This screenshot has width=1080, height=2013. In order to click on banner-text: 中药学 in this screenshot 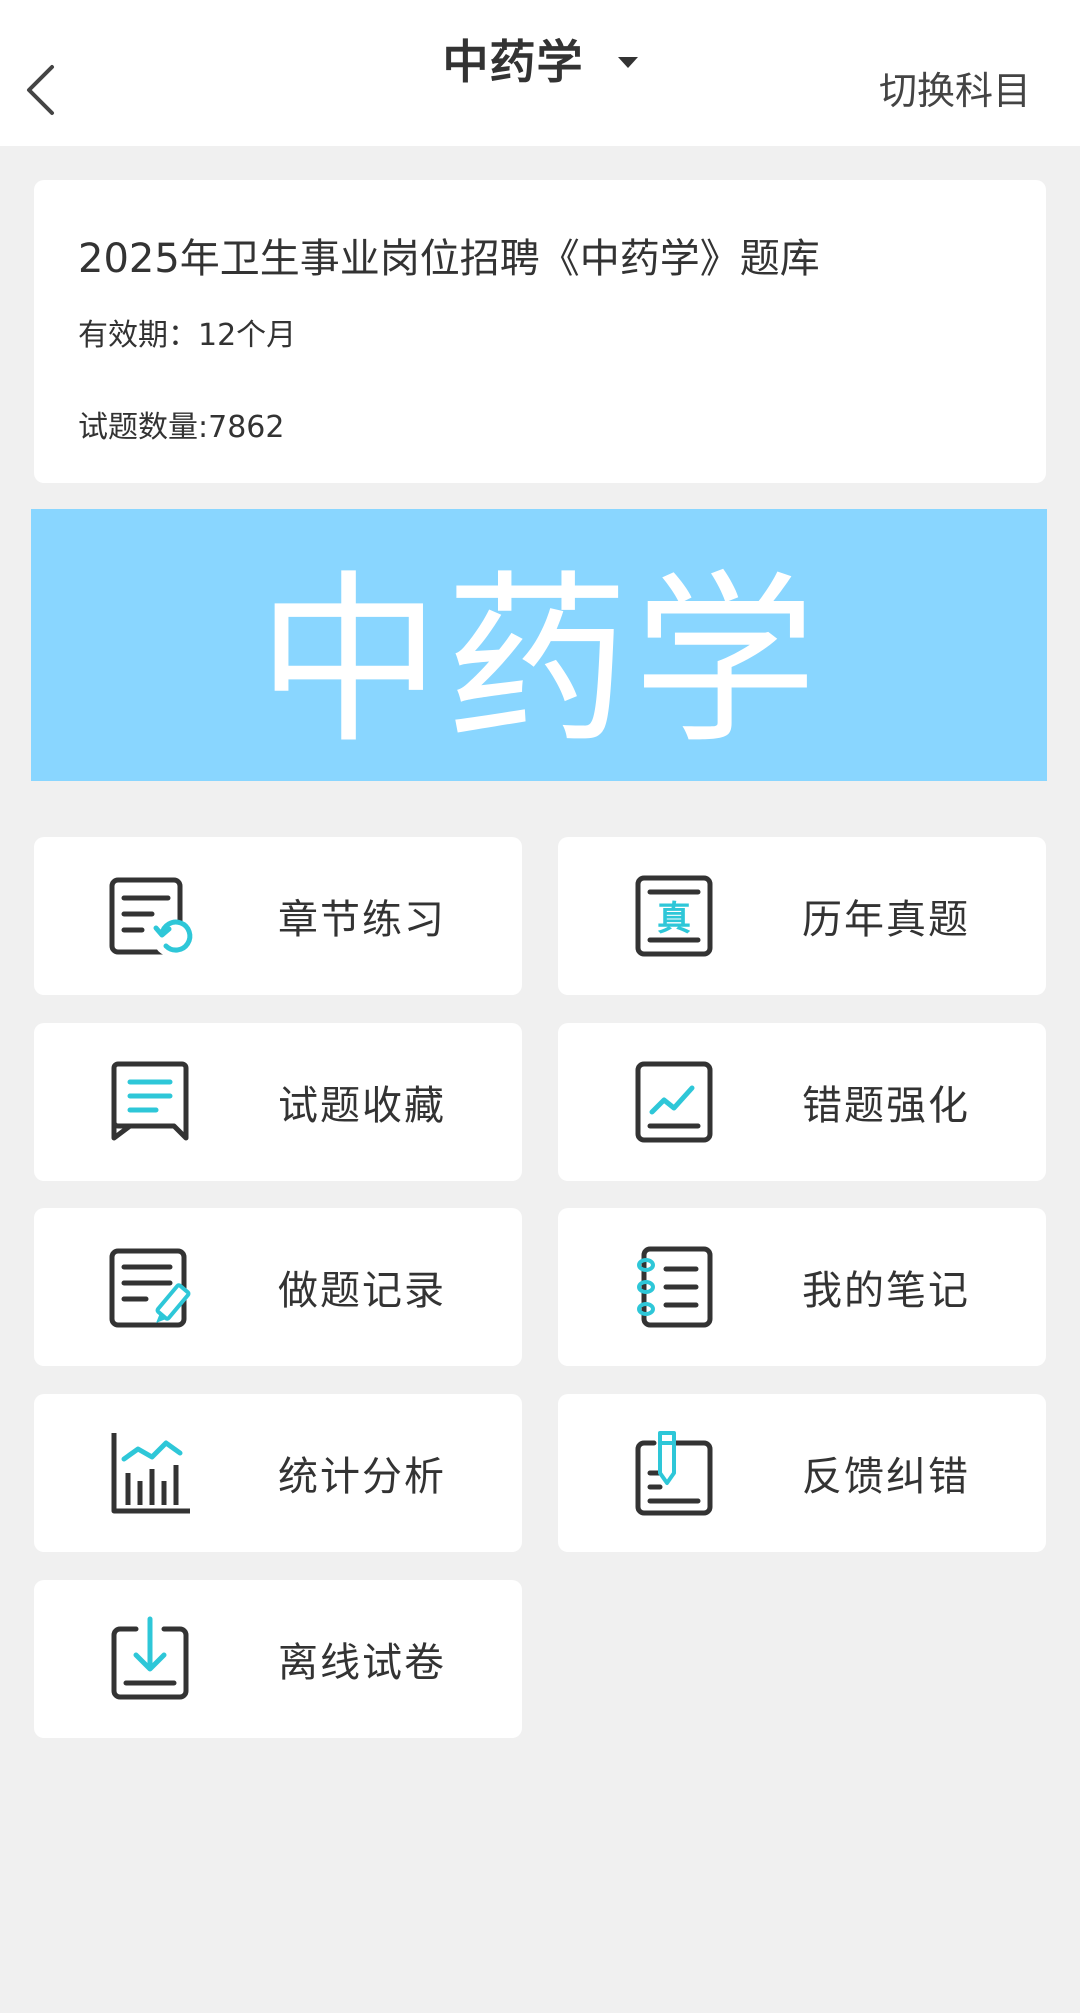, I will do `click(538, 662)`.